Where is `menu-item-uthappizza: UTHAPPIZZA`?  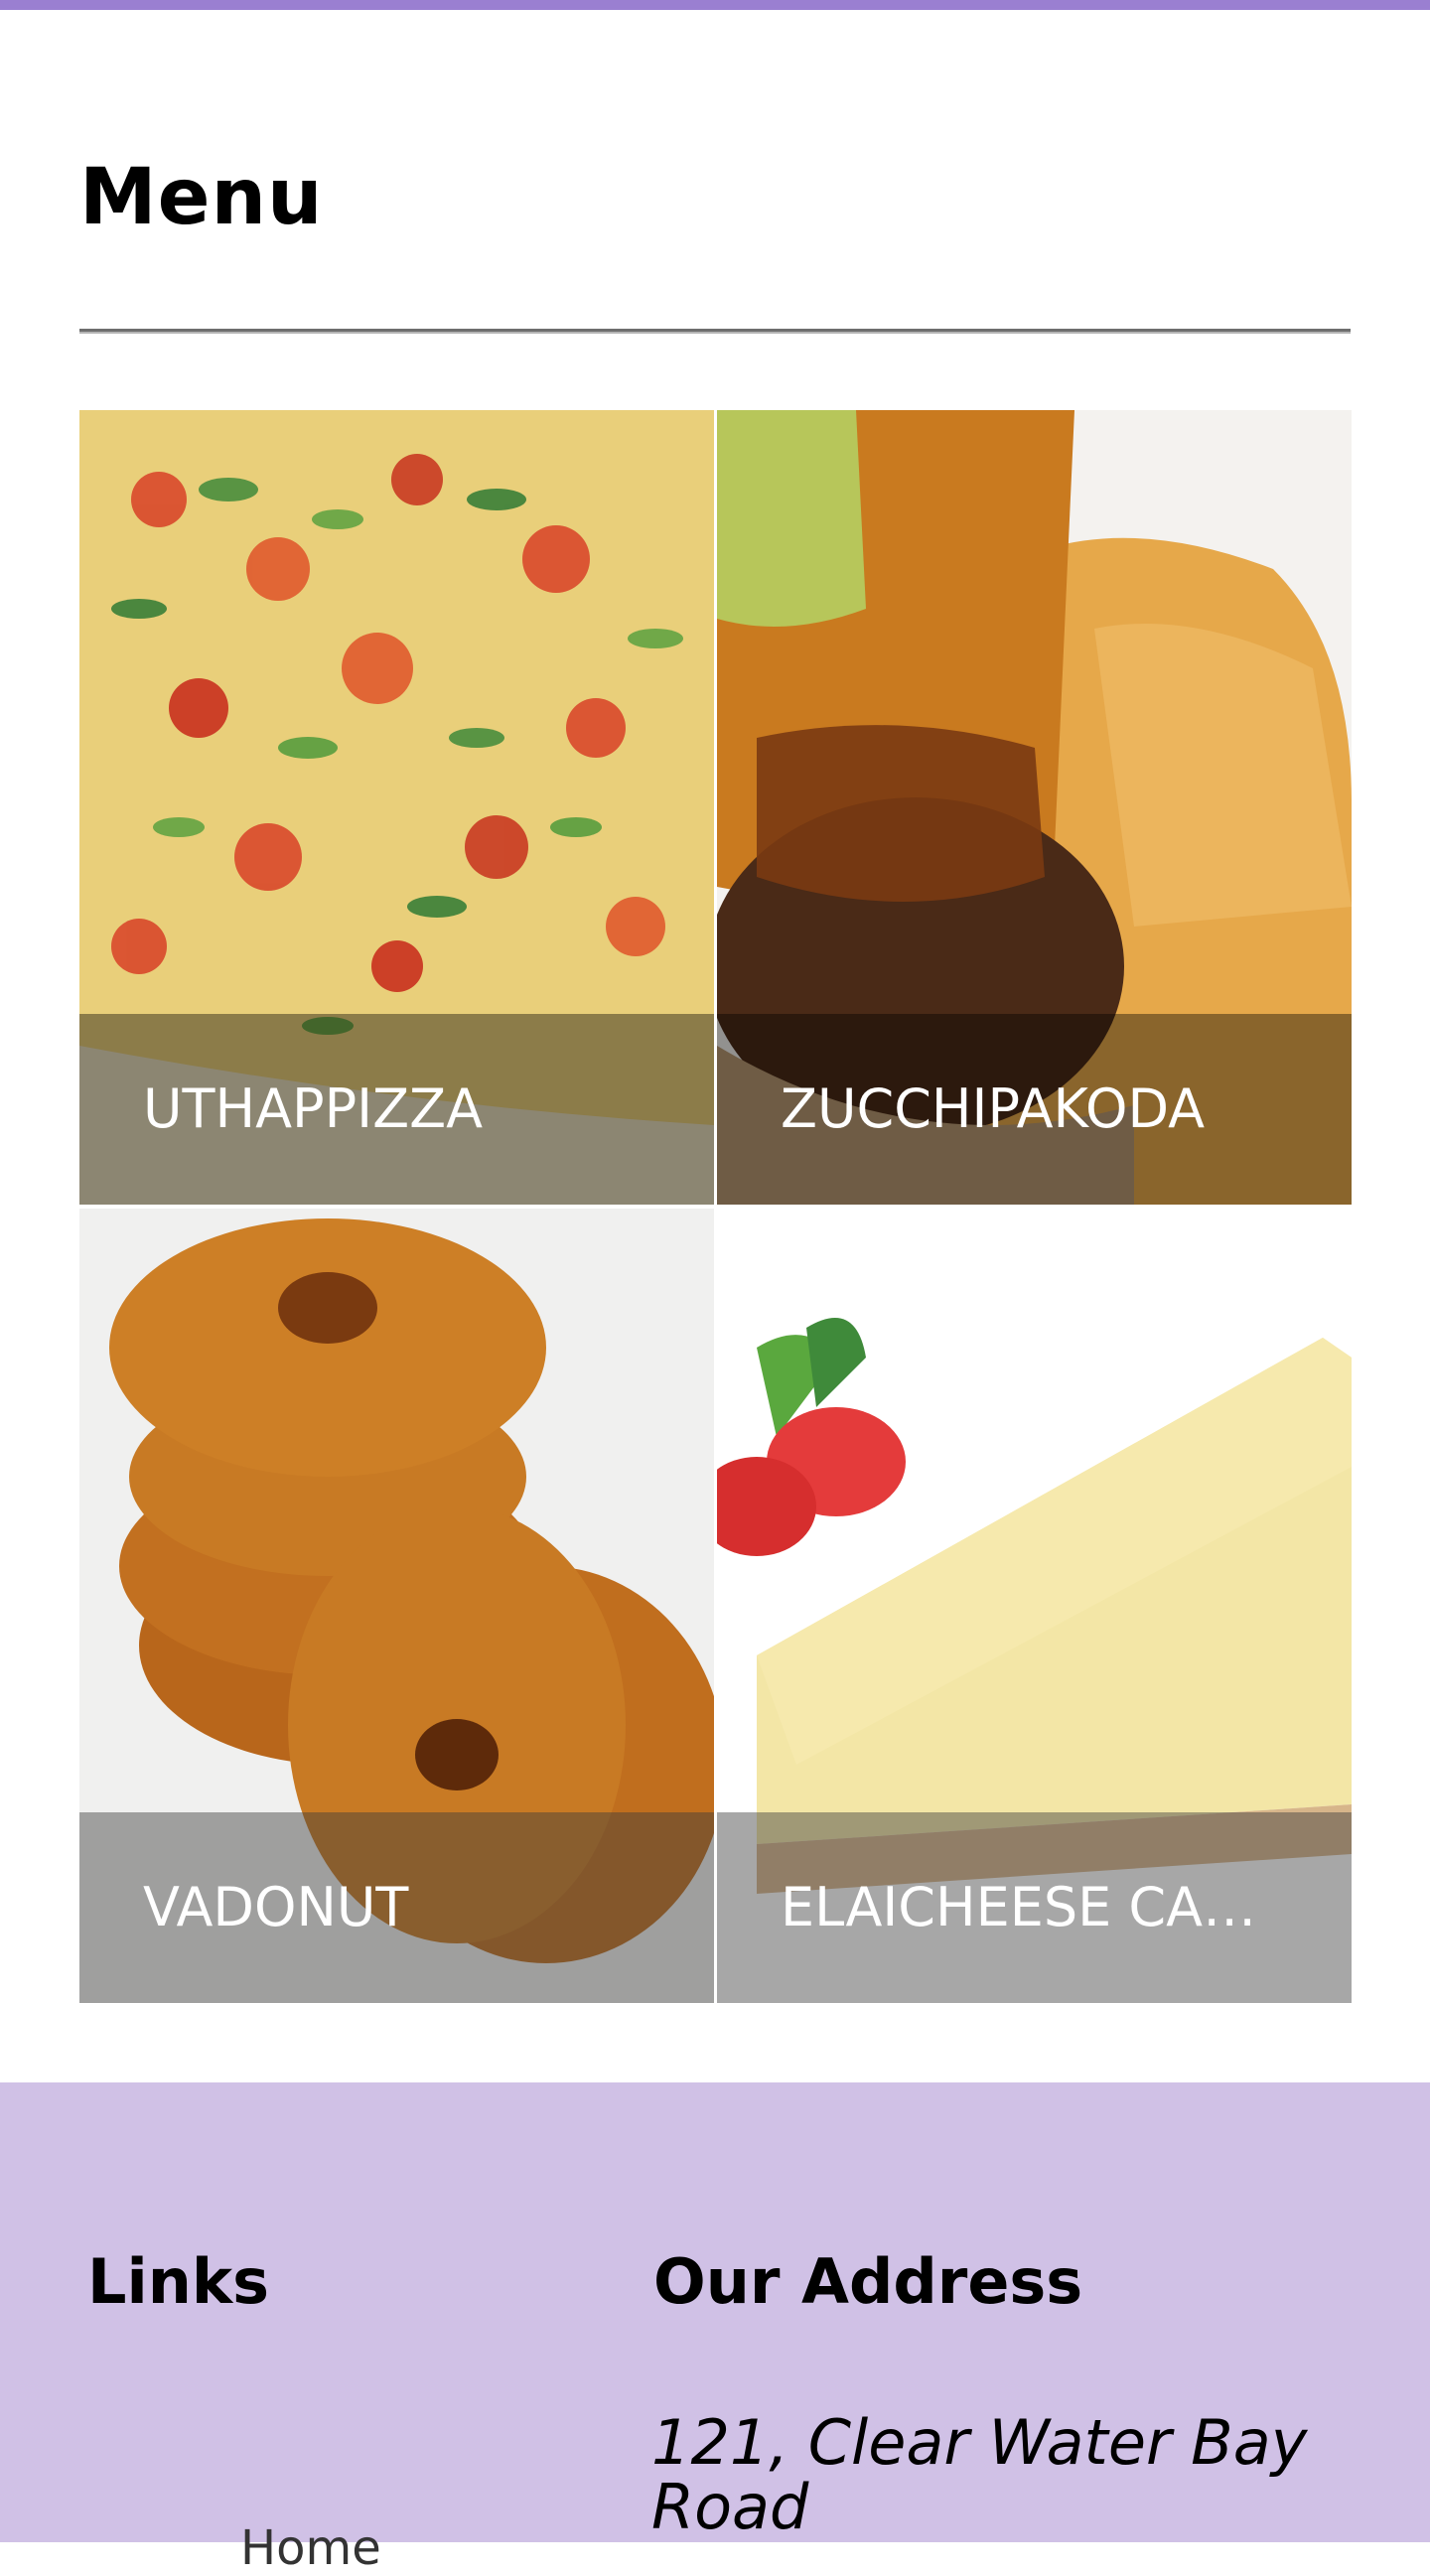 menu-item-uthappizza: UTHAPPIZZA is located at coordinates (397, 808).